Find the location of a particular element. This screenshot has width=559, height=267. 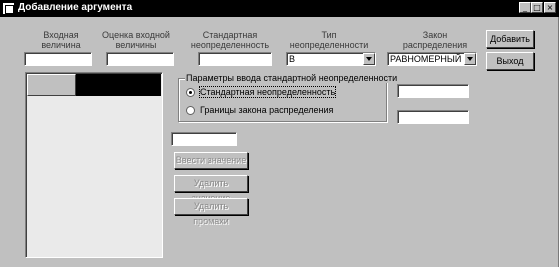

exit-button: Выход is located at coordinates (510, 61).